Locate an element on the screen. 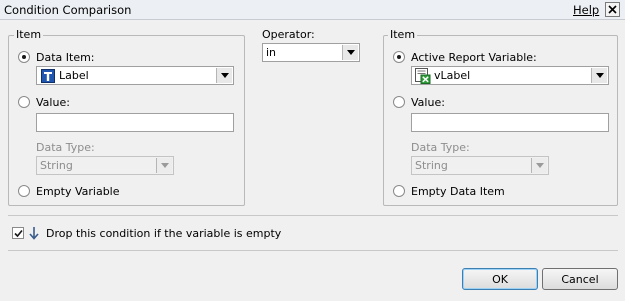 Image resolution: width=625 pixels, height=301 pixels. data-type-dropdown-arrow-right is located at coordinates (539, 165).